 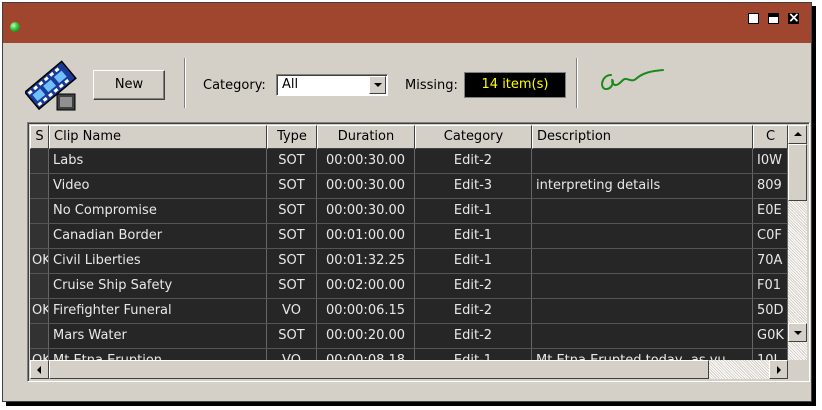 What do you see at coordinates (379, 369) in the screenshot?
I see `horizontal-scroll-thumb` at bounding box center [379, 369].